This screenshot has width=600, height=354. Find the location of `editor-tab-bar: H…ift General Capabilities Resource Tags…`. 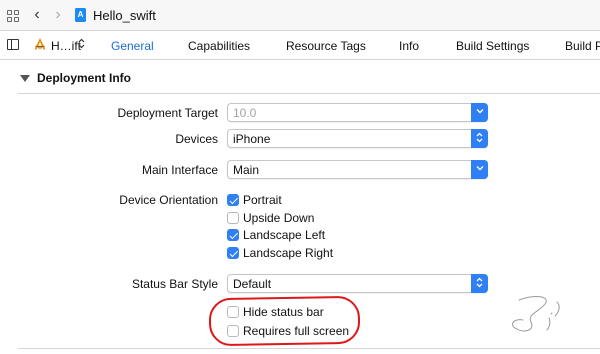

editor-tab-bar: H…ift General Capabilities Resource Tags… is located at coordinates (300, 45).